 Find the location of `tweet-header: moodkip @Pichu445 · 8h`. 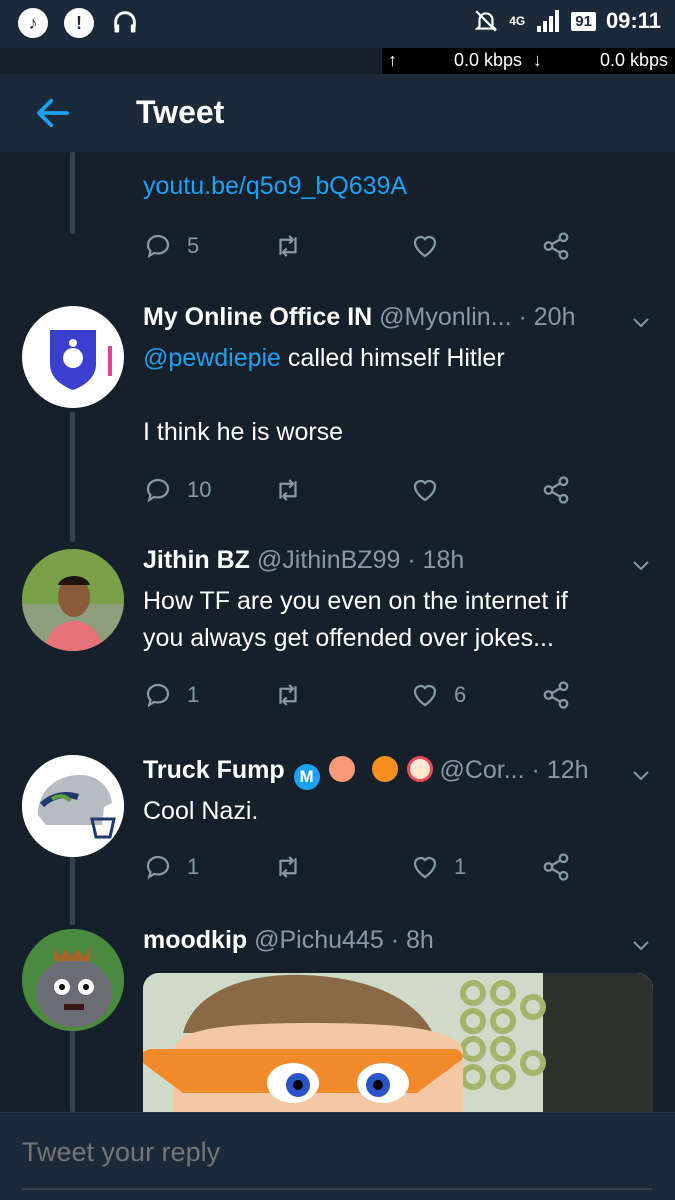

tweet-header: moodkip @Pichu445 · 8h is located at coordinates (383, 940).